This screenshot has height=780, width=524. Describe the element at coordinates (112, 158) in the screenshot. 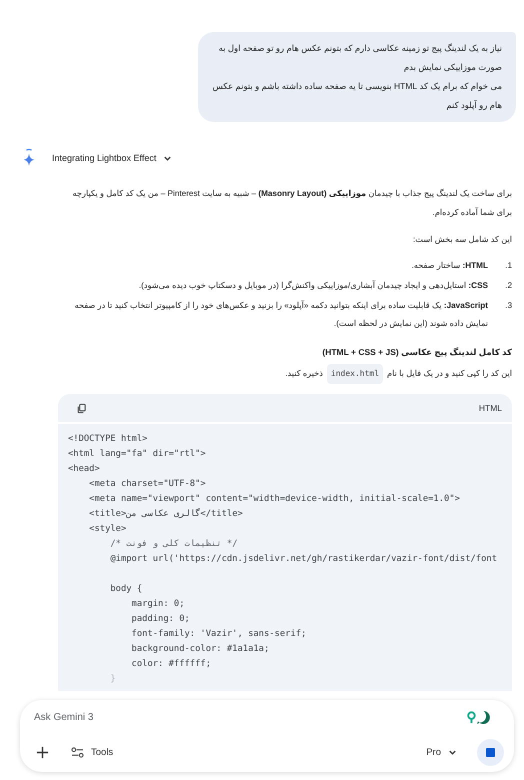

I see `thinking-toggle: Integrating Lightbox Effect` at that location.